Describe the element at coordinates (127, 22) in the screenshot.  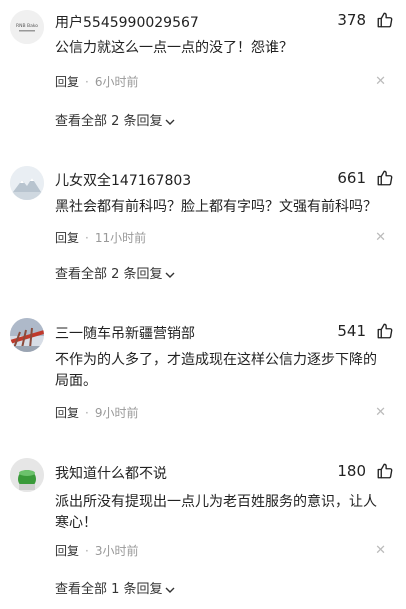
I see `comment-username: 用户5545990029567` at that location.